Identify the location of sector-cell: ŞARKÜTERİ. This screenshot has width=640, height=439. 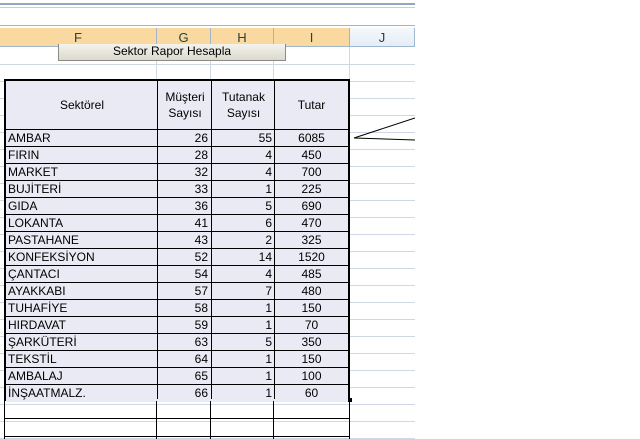
(81, 342).